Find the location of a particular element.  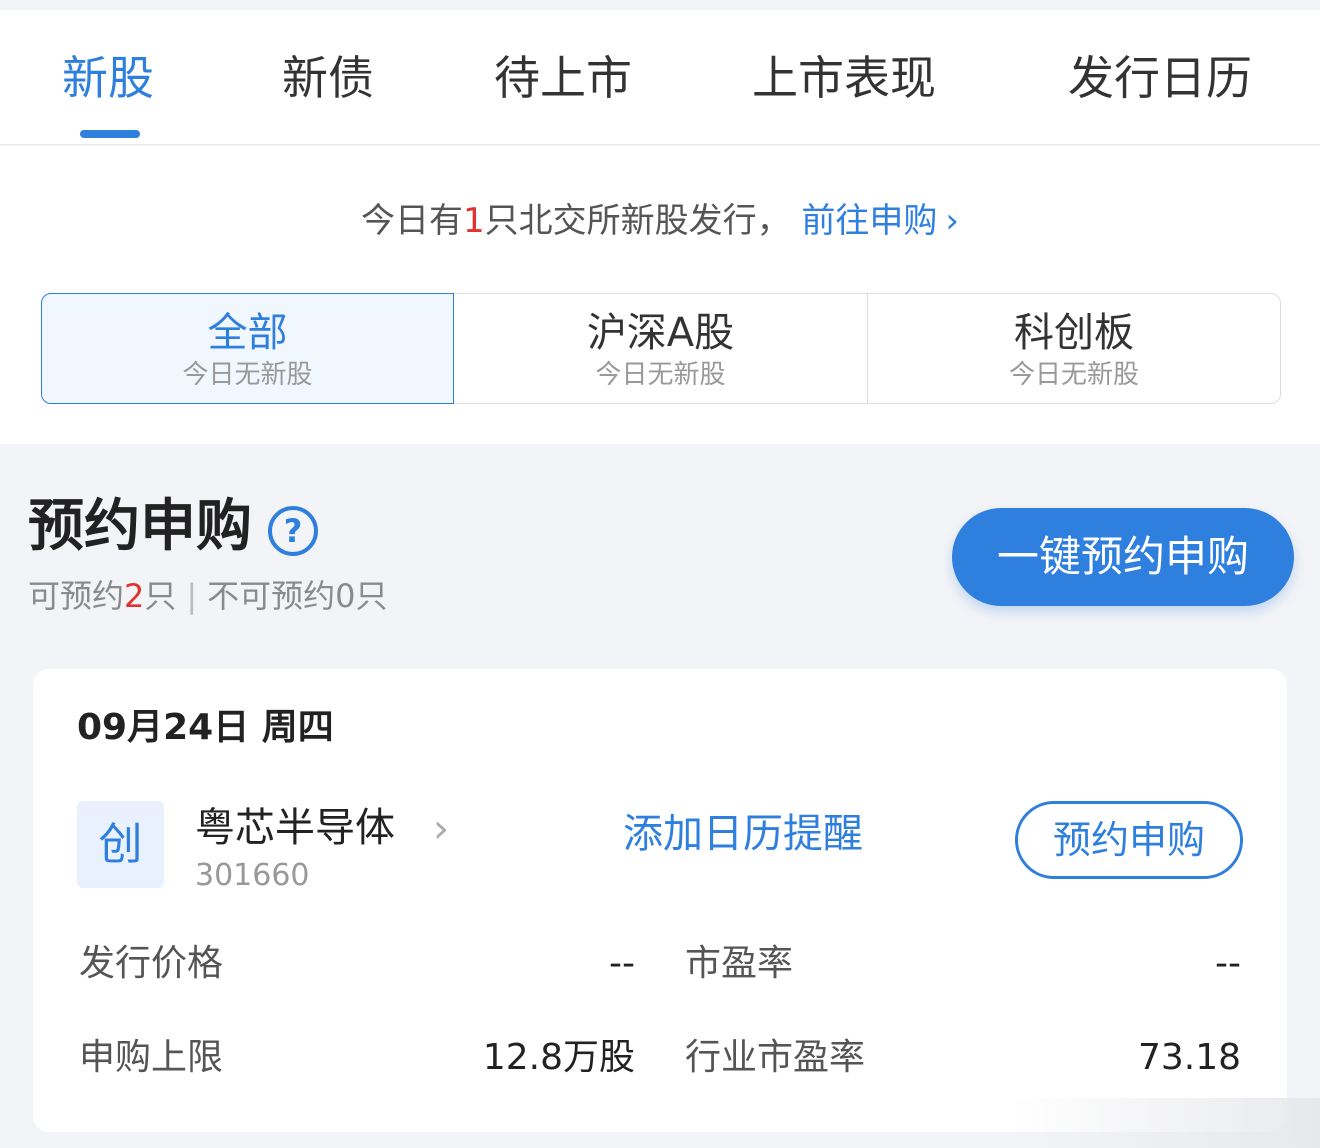

tab-issue-calendar: 发行日历 is located at coordinates (1160, 78).